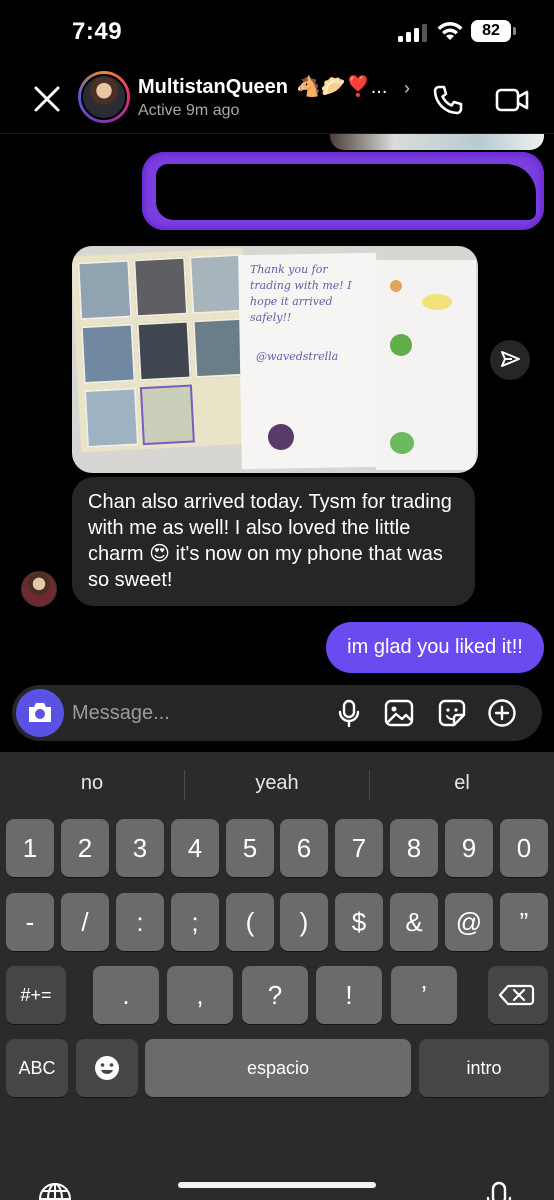  I want to click on key-open-paren: (, so click(250, 922).